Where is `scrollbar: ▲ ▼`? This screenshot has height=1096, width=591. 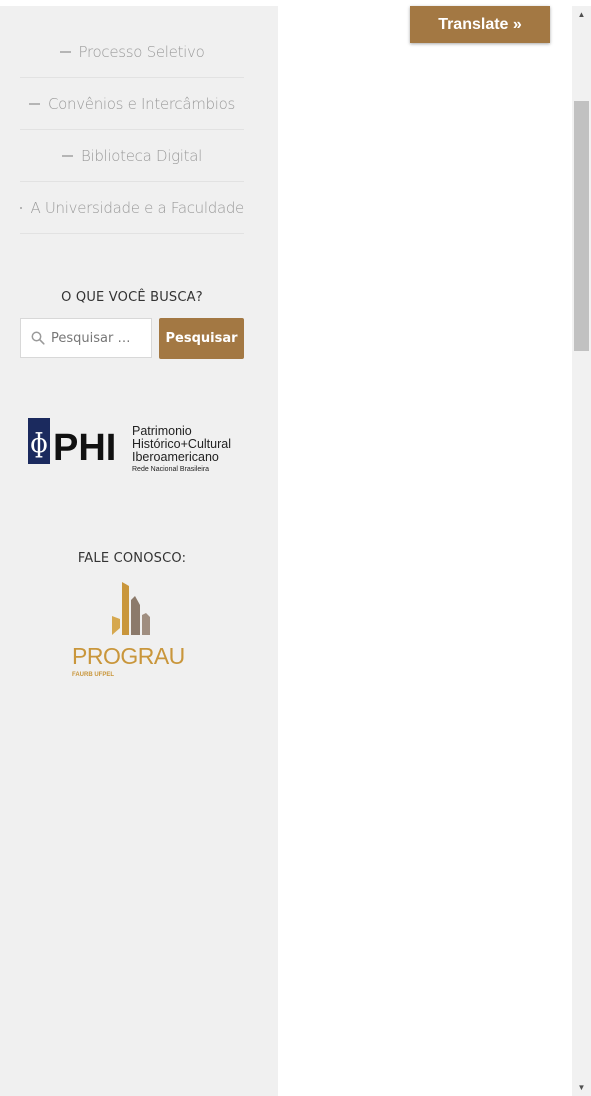 scrollbar: ▲ ▼ is located at coordinates (581, 551).